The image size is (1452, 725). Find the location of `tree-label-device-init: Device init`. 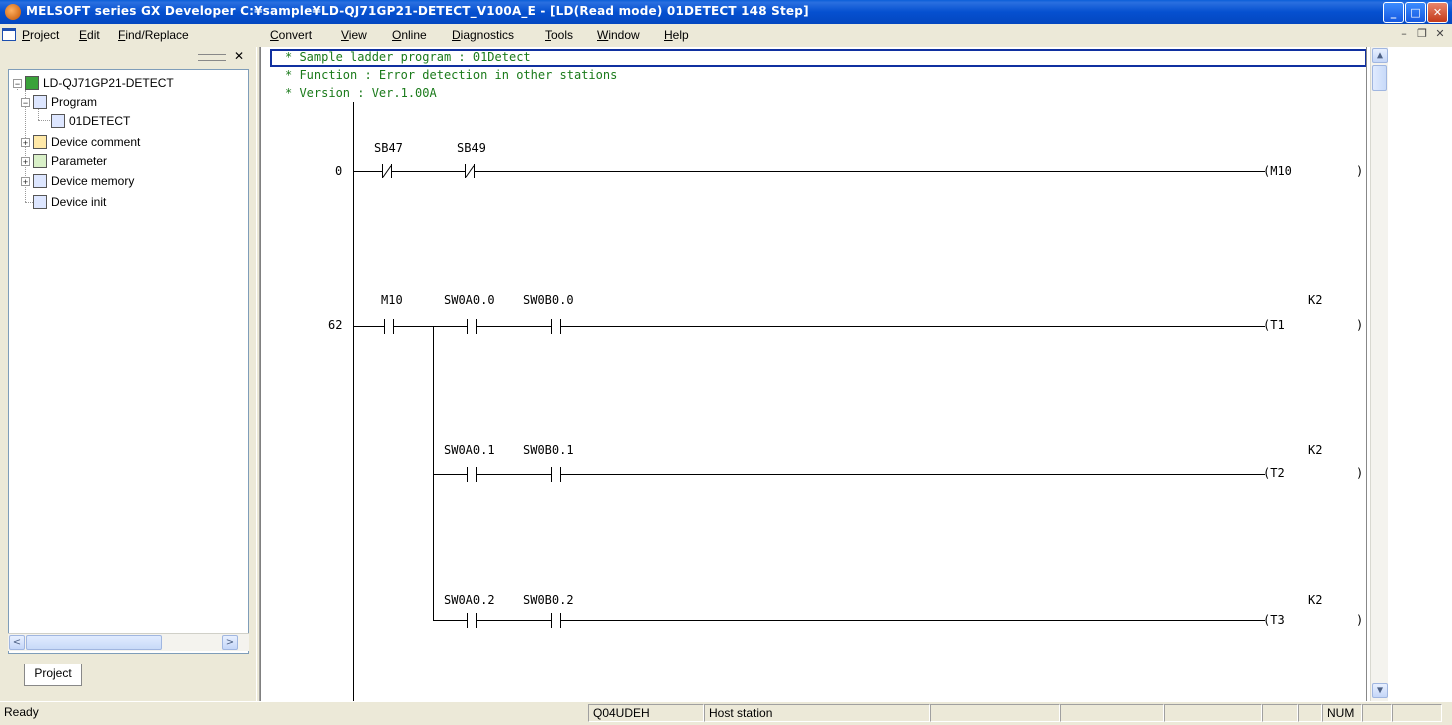

tree-label-device-init: Device init is located at coordinates (79, 202).